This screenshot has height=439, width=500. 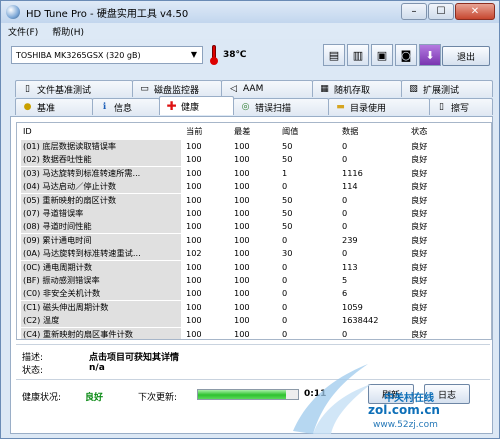 What do you see at coordinates (254, 267) in the screenshot?
I see `table-row: (0C) 通电周期计数 100 100 0 113 良好` at bounding box center [254, 267].